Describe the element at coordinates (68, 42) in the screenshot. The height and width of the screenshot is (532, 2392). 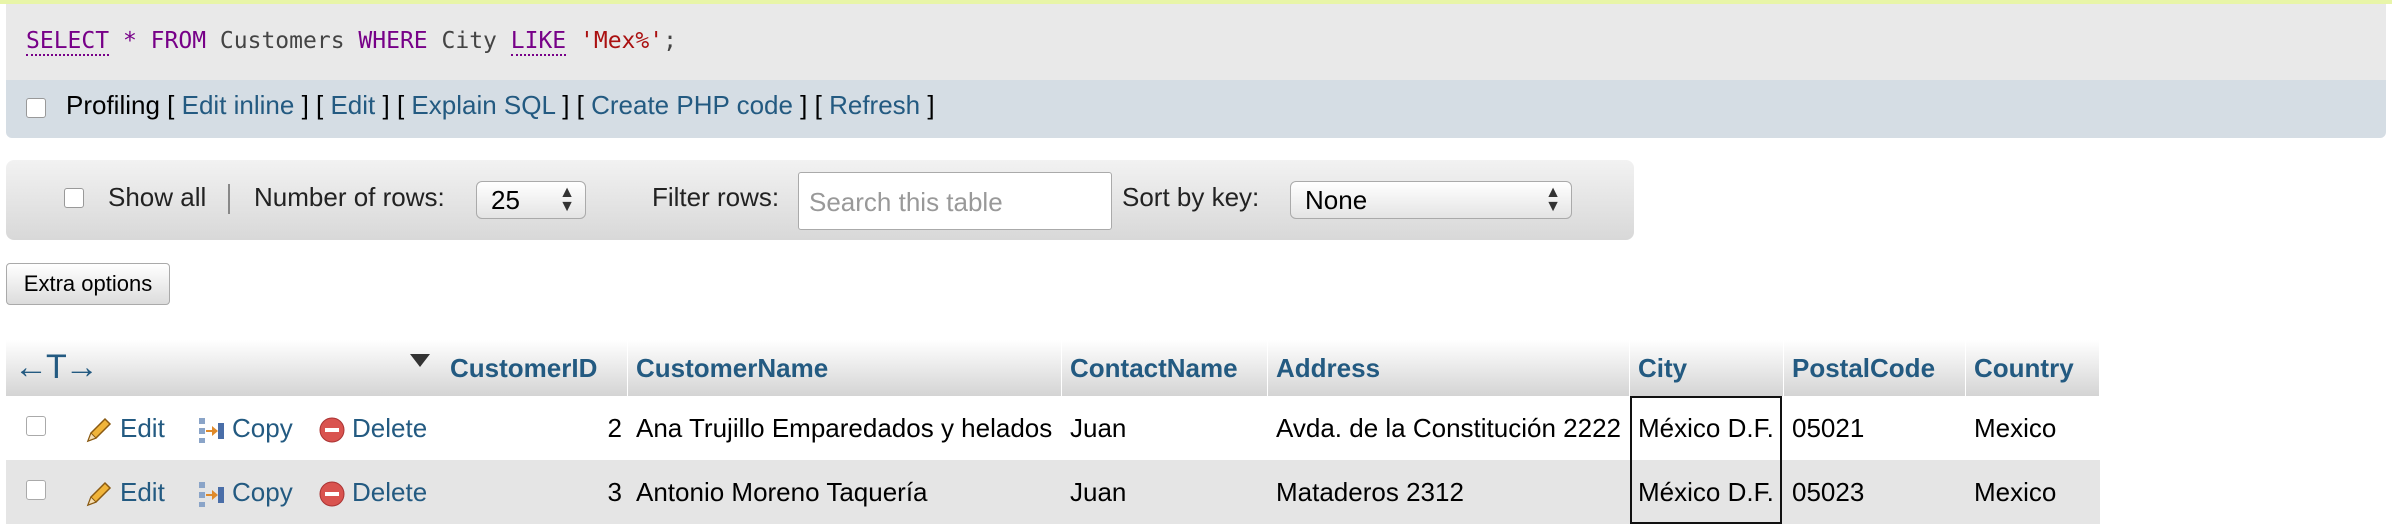
I see `sql-keyword-select: SELECT` at that location.